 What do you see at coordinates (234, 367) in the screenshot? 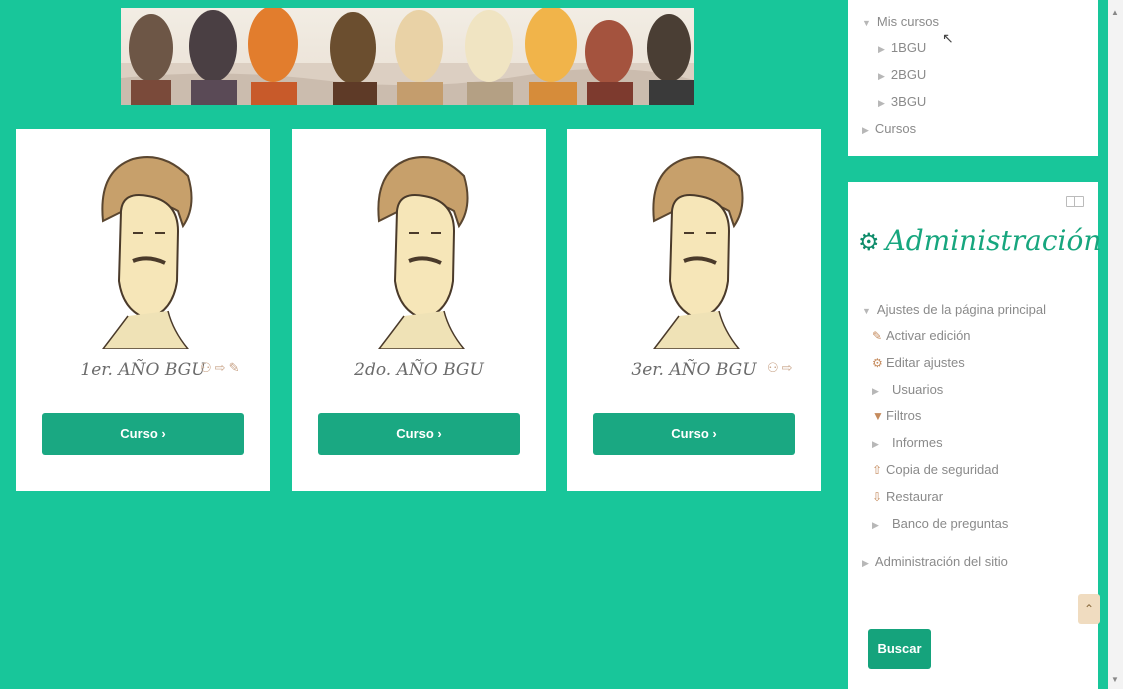
I see `edit-icon: ✎` at bounding box center [234, 367].